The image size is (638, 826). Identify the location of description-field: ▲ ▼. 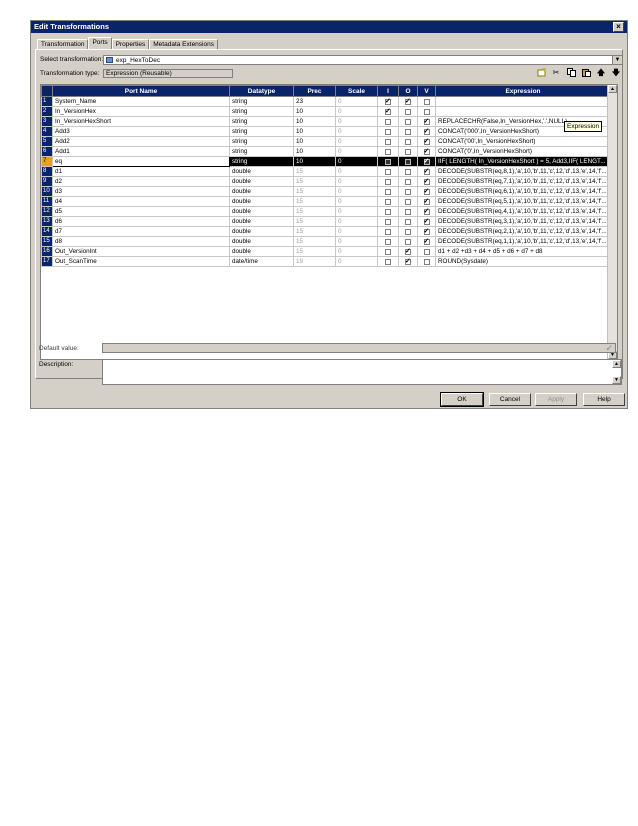
(362, 372).